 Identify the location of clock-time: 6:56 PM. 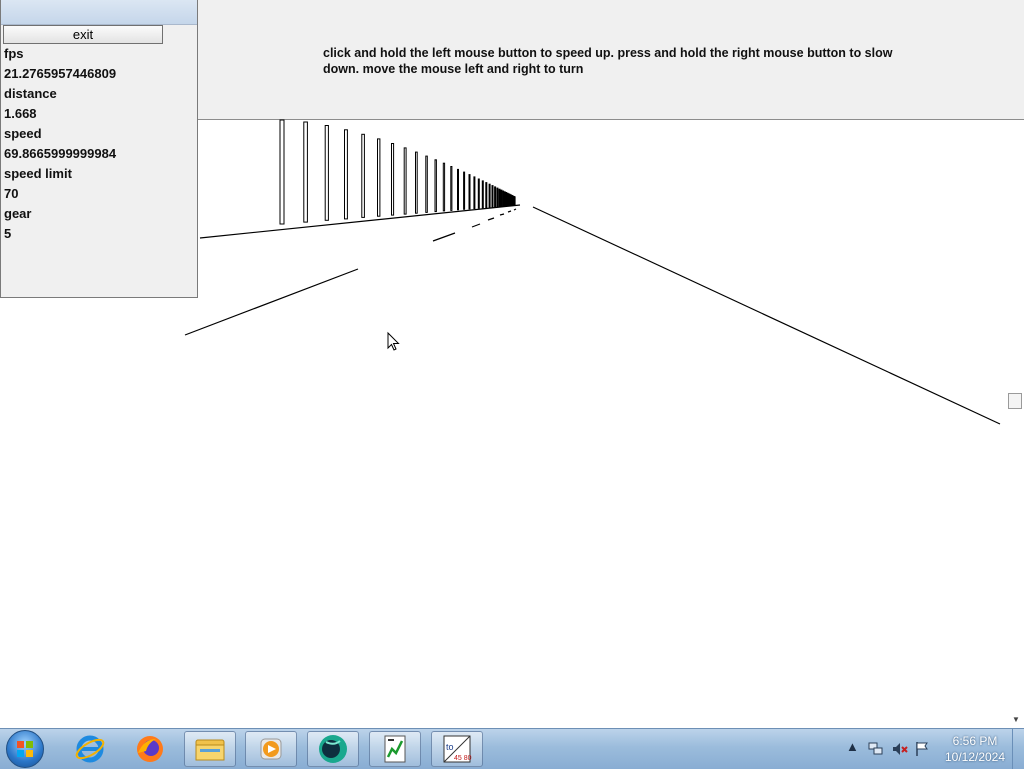
(975, 741).